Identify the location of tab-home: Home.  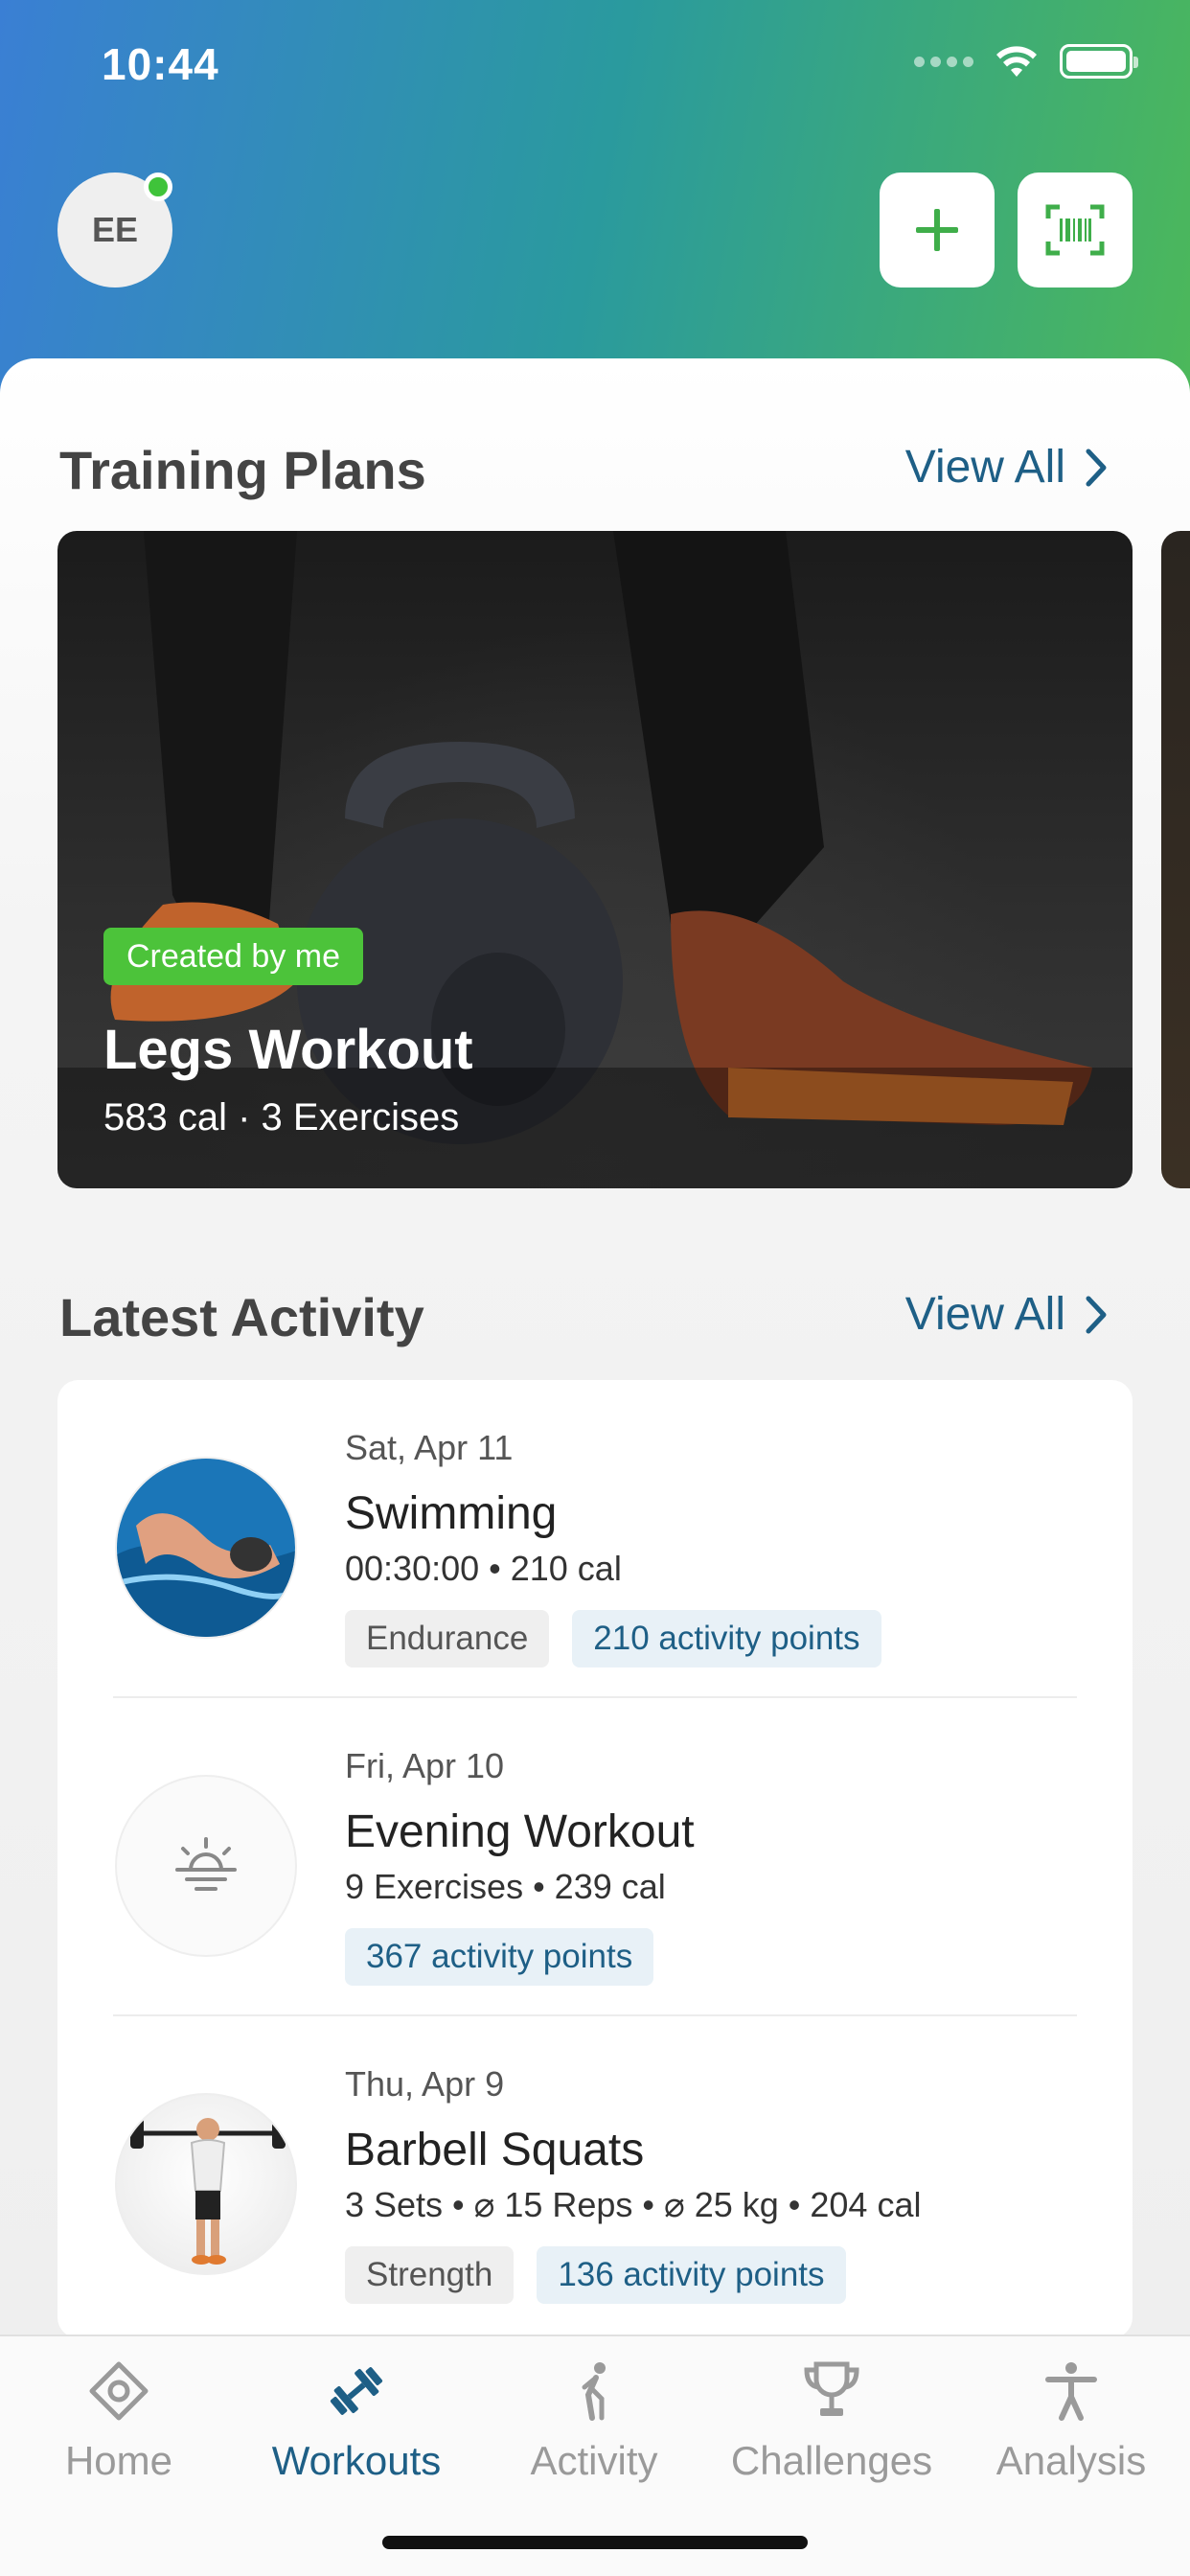
(119, 2427).